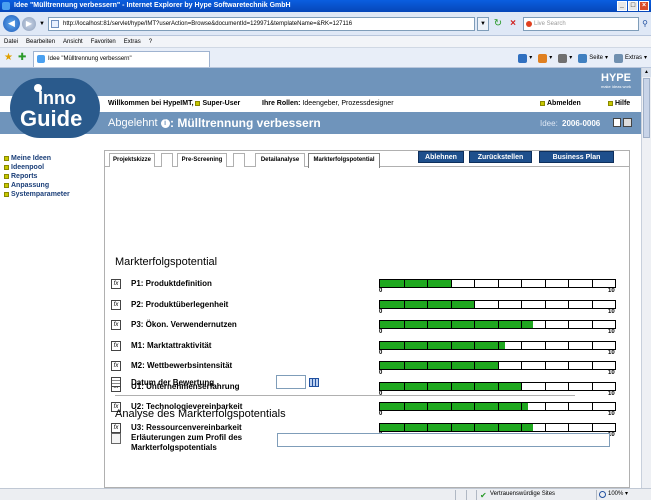 Image resolution: width=651 pixels, height=500 pixels. What do you see at coordinates (581, 24) in the screenshot?
I see `search-input: Live Search` at bounding box center [581, 24].